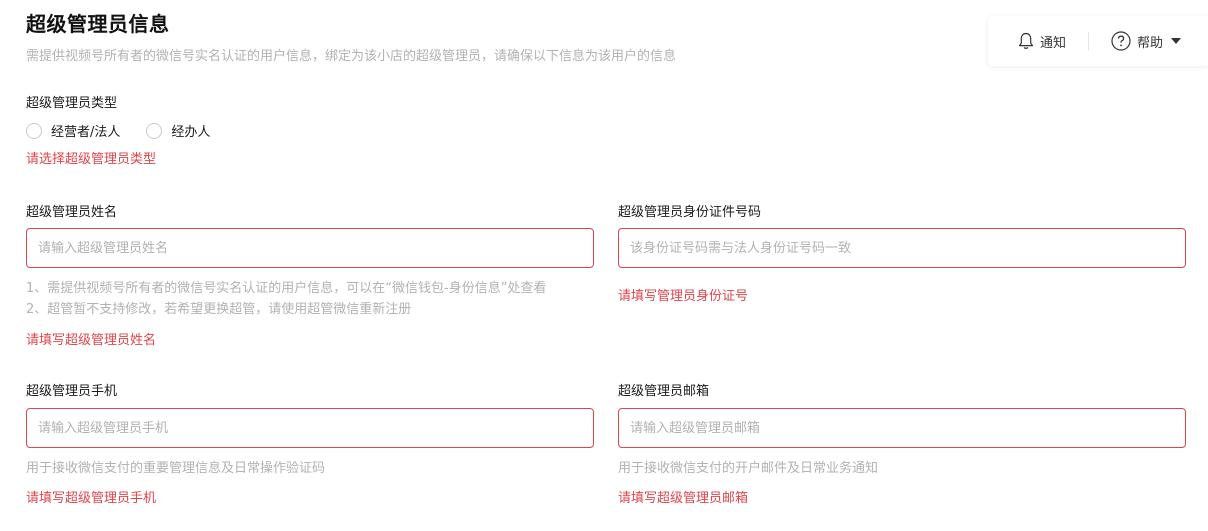 The height and width of the screenshot is (531, 1208). Describe the element at coordinates (219, 309) in the screenshot. I see `name-hint-2: 2、超管暂不支持修改，若希望更换超管，请使用超管微信重新注册` at that location.